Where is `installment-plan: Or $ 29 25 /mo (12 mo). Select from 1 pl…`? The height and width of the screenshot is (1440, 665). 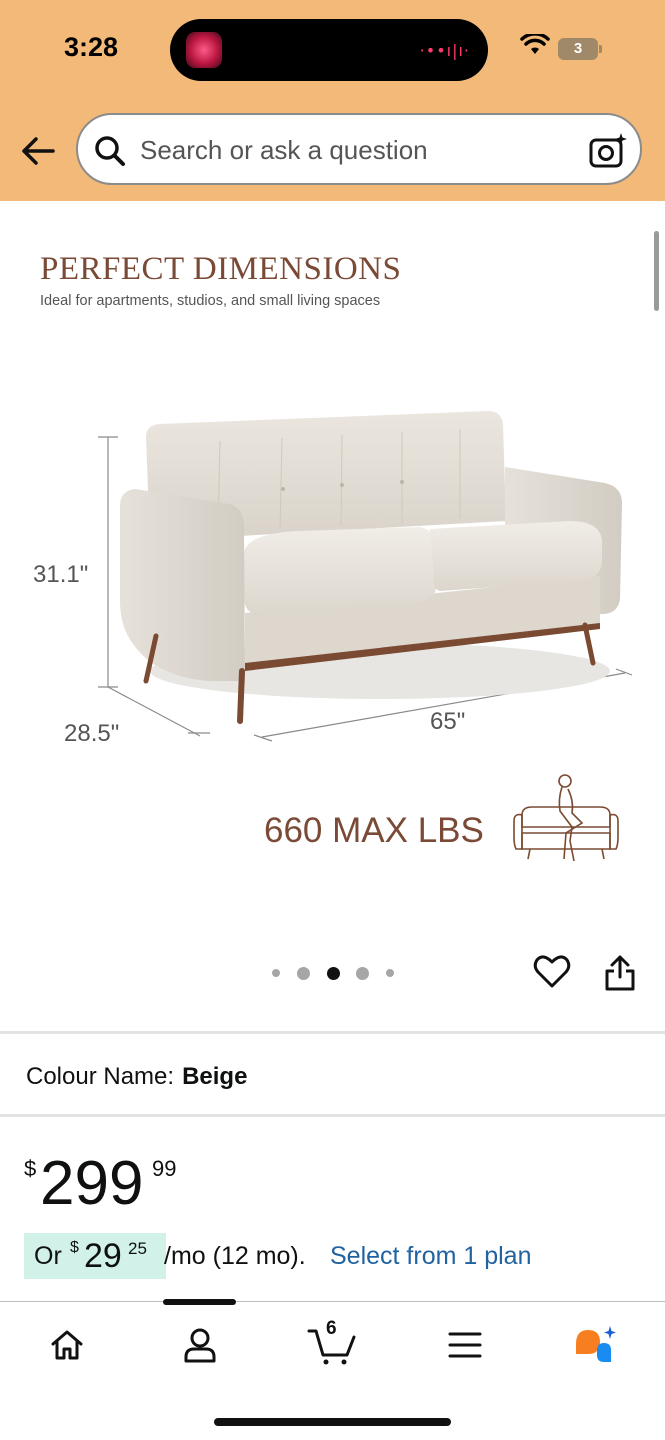
installment-plan: Or $ 29 25 /mo (12 mo). Select from 1 pl… is located at coordinates (334, 1256).